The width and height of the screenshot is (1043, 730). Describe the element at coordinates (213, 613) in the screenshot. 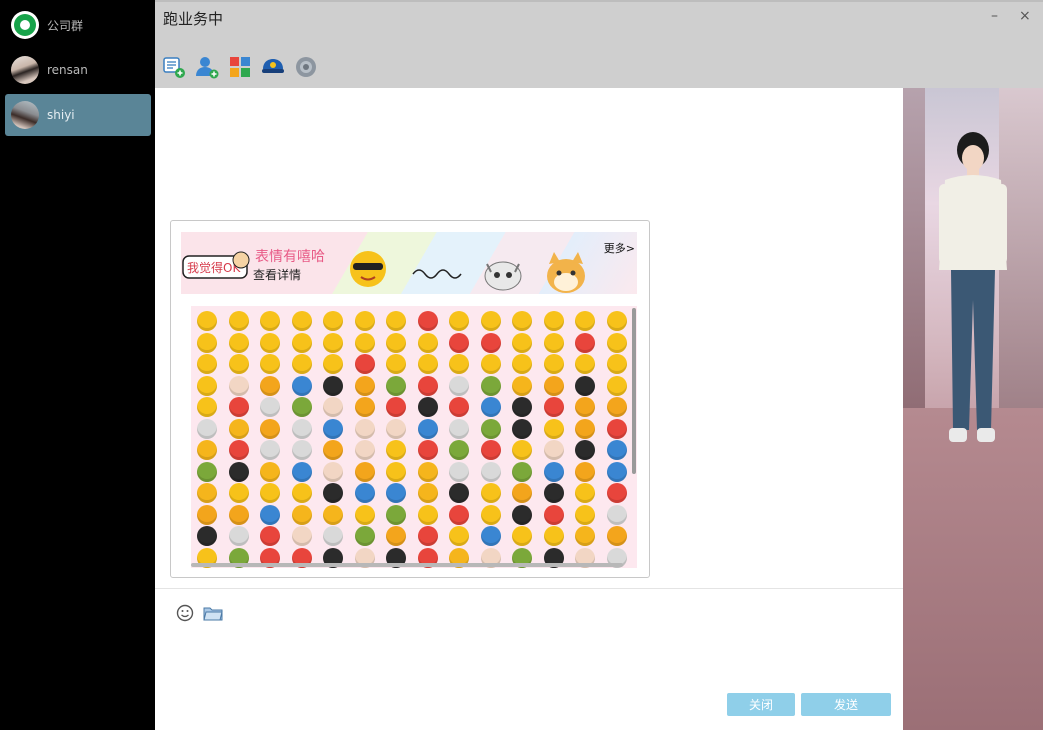

I see `folder-icon` at that location.